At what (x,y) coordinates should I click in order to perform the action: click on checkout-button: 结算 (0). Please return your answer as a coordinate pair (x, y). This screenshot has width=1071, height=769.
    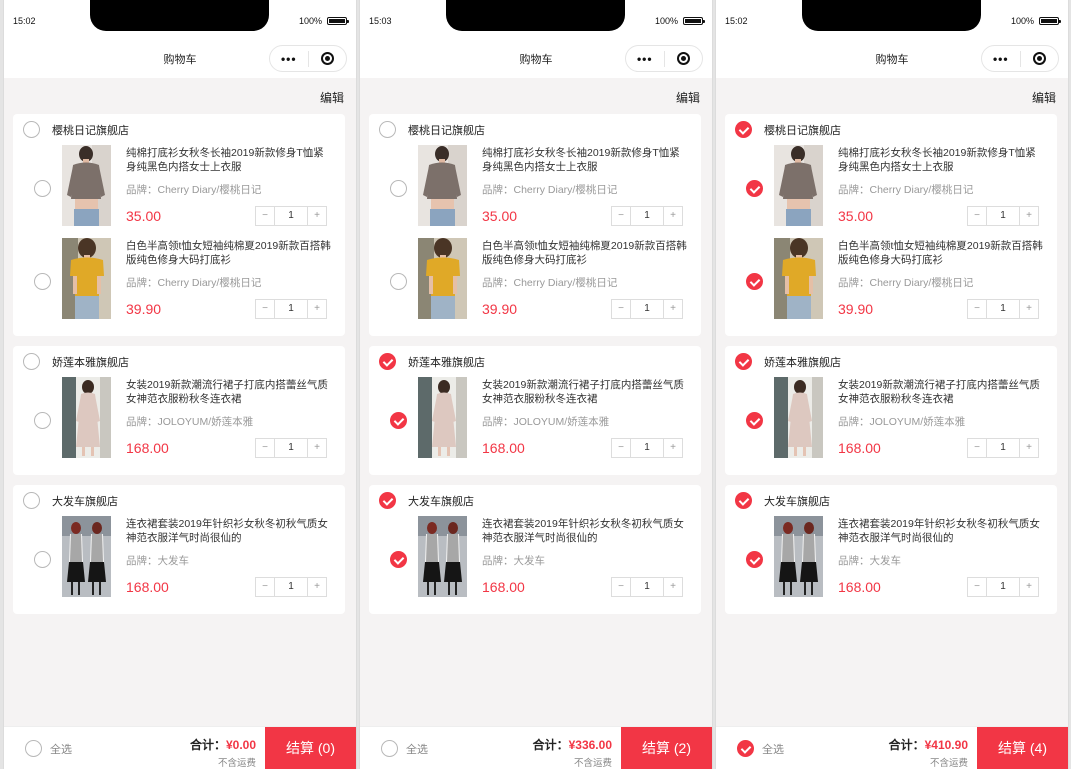
    Looking at the image, I should click on (310, 748).